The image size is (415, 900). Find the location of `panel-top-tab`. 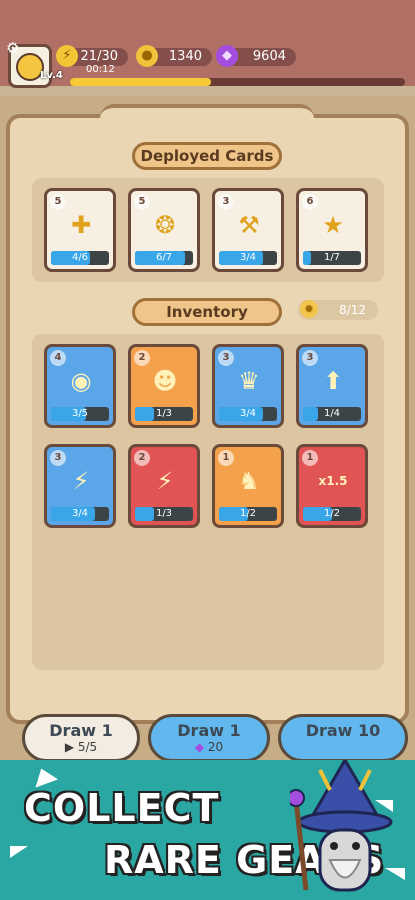

panel-top-tab is located at coordinates (207, 112).